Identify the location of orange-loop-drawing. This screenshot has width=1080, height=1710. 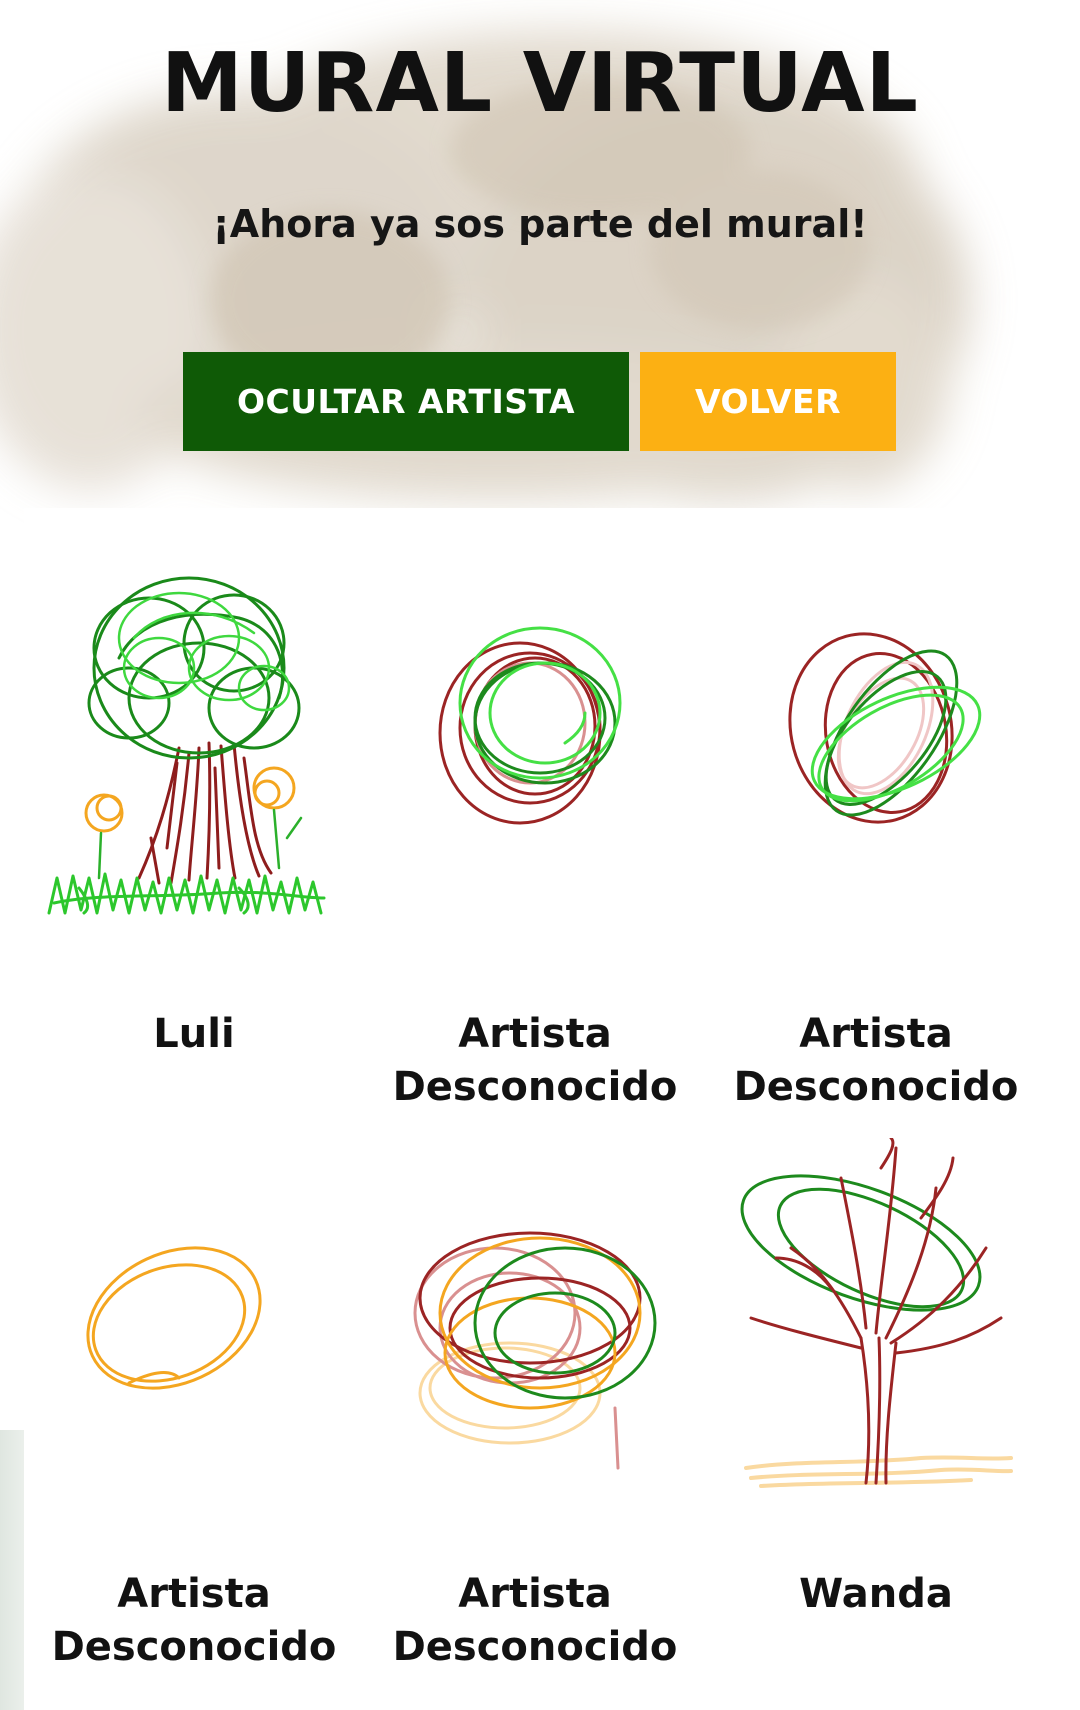
(174, 1318).